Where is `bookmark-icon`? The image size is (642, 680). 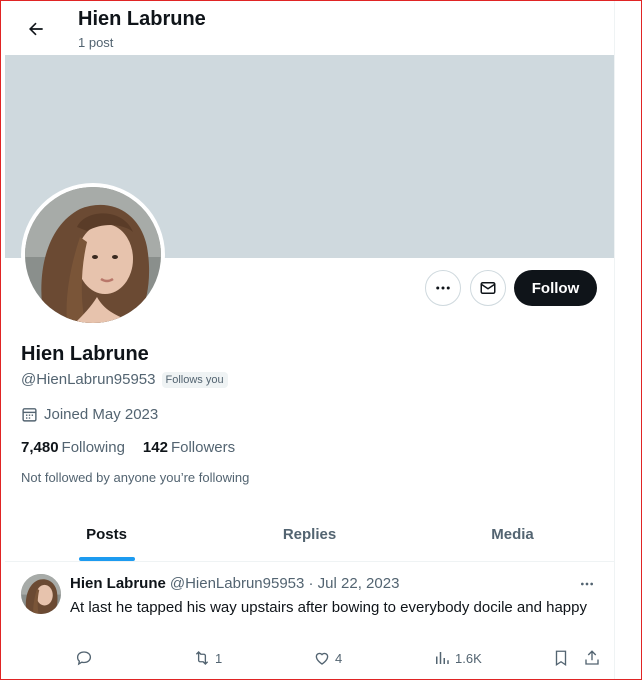
bookmark-icon is located at coordinates (561, 658).